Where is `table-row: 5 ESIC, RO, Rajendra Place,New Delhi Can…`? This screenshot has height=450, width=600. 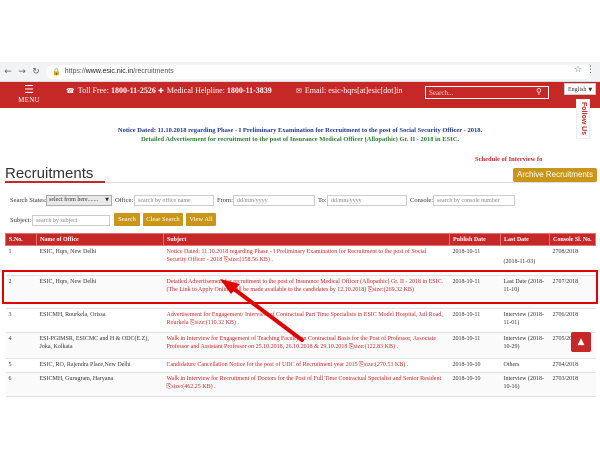
table-row: 5 ESIC, RO, Rajendra Place,New Delhi Can… is located at coordinates (300, 365).